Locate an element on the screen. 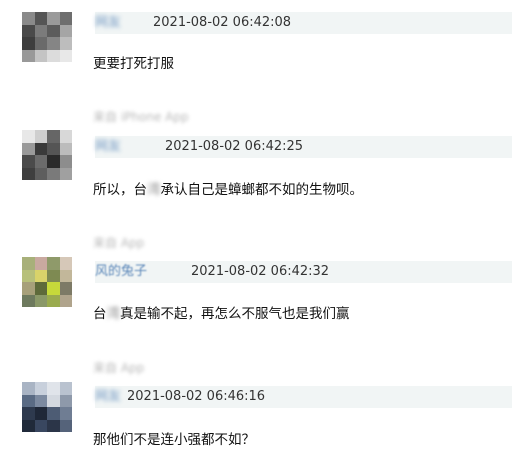 The width and height of the screenshot is (512, 459). comment-text: 那他们不是连小强都不如？ is located at coordinates (174, 440).